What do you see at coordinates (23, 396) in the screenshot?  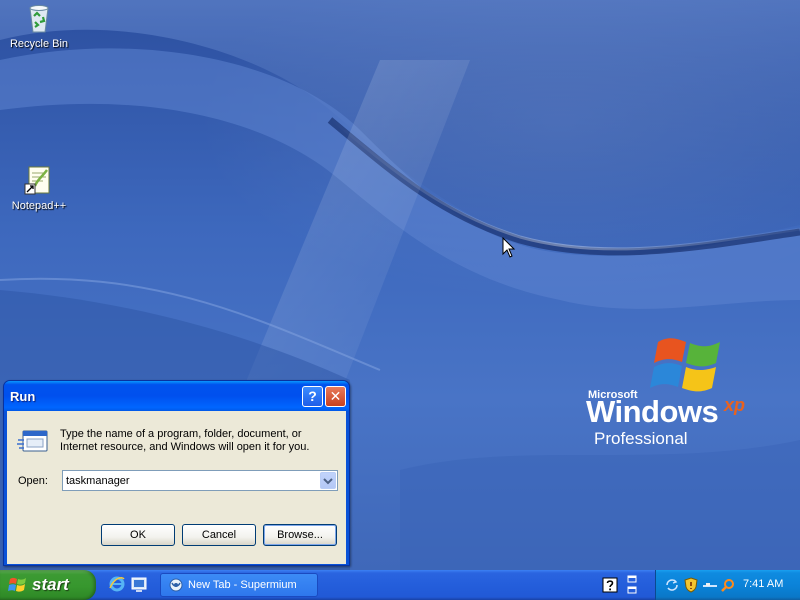 I see `dialog-title: Run` at bounding box center [23, 396].